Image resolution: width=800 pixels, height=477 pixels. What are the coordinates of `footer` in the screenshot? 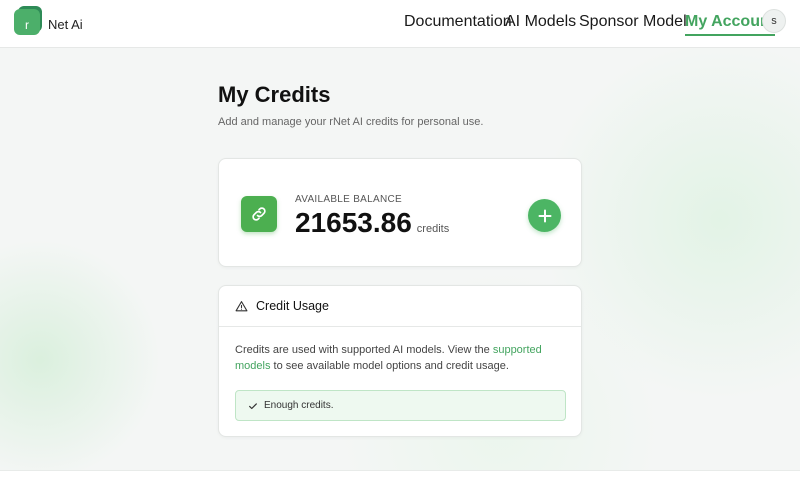 It's located at (400, 473).